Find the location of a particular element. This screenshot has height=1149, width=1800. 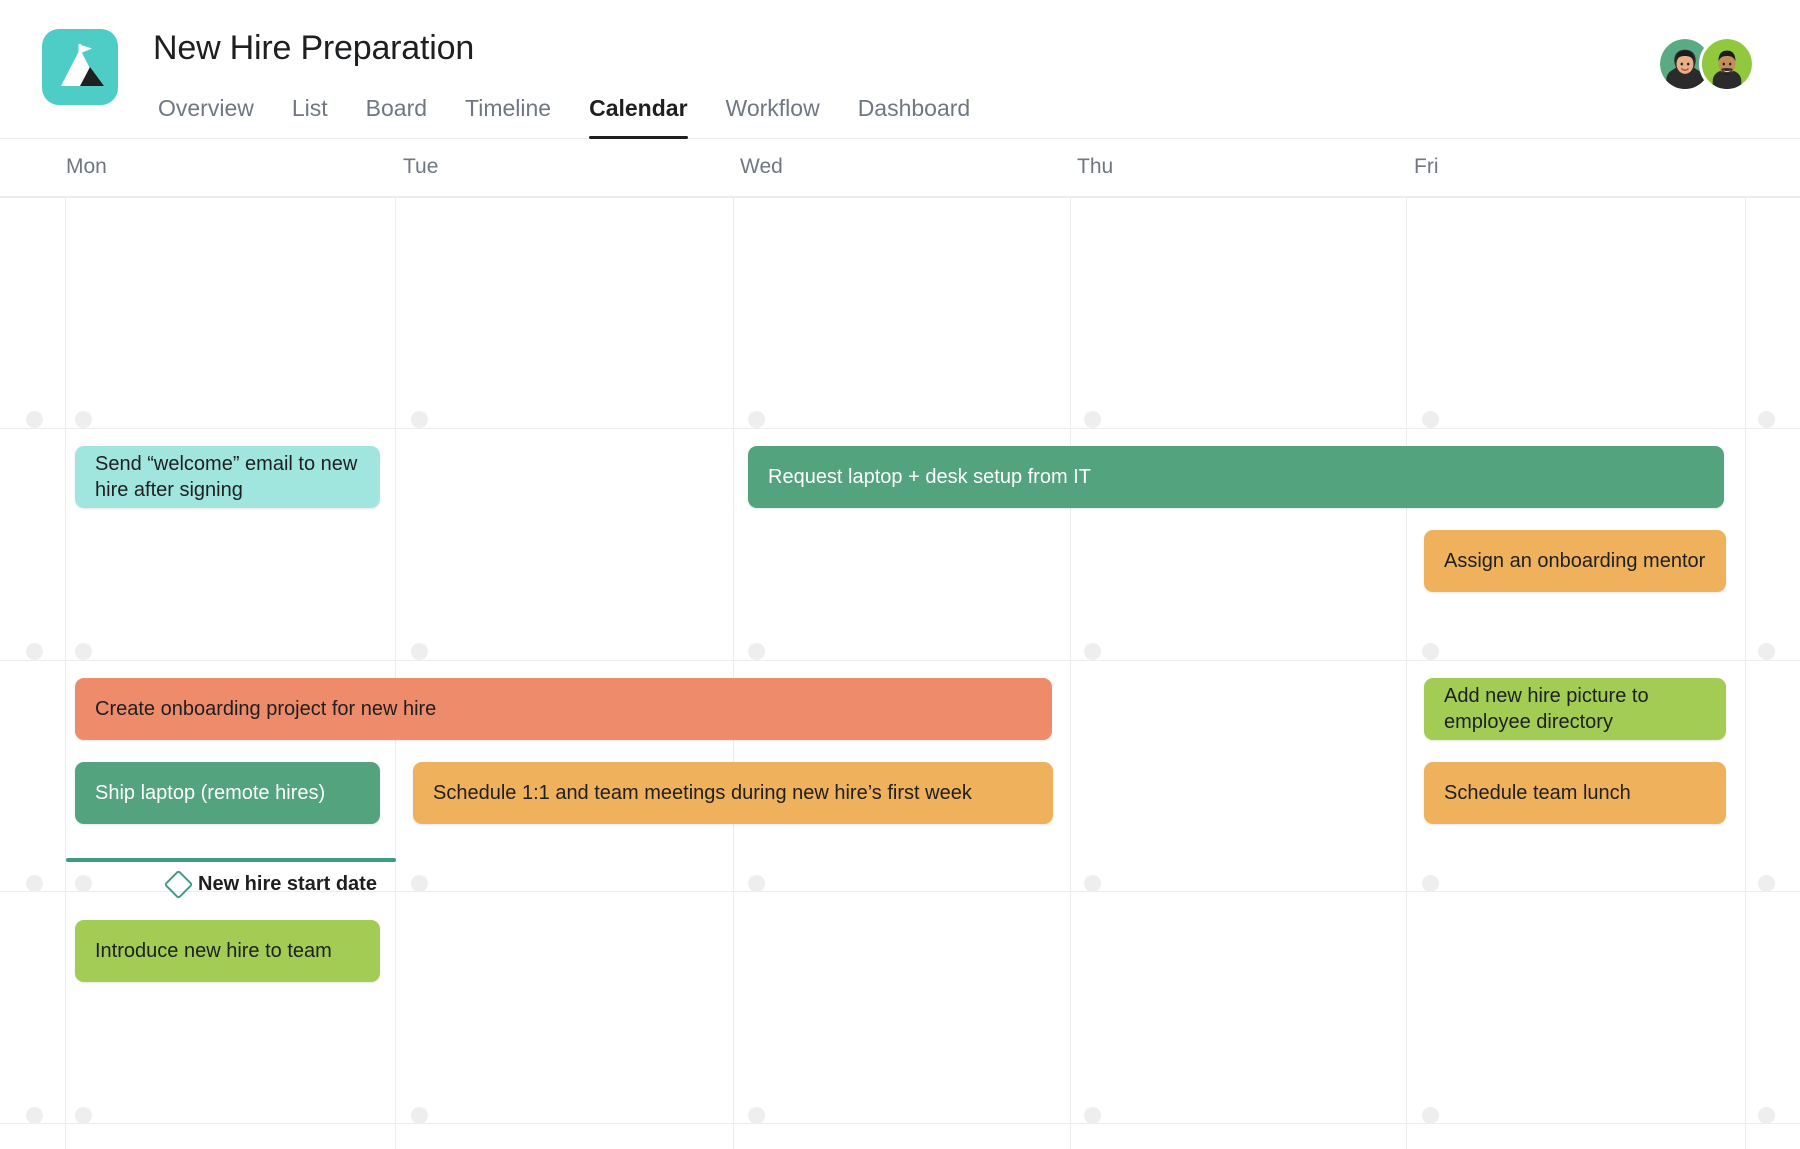

task-title: Introduce new hire to team is located at coordinates (213, 951).